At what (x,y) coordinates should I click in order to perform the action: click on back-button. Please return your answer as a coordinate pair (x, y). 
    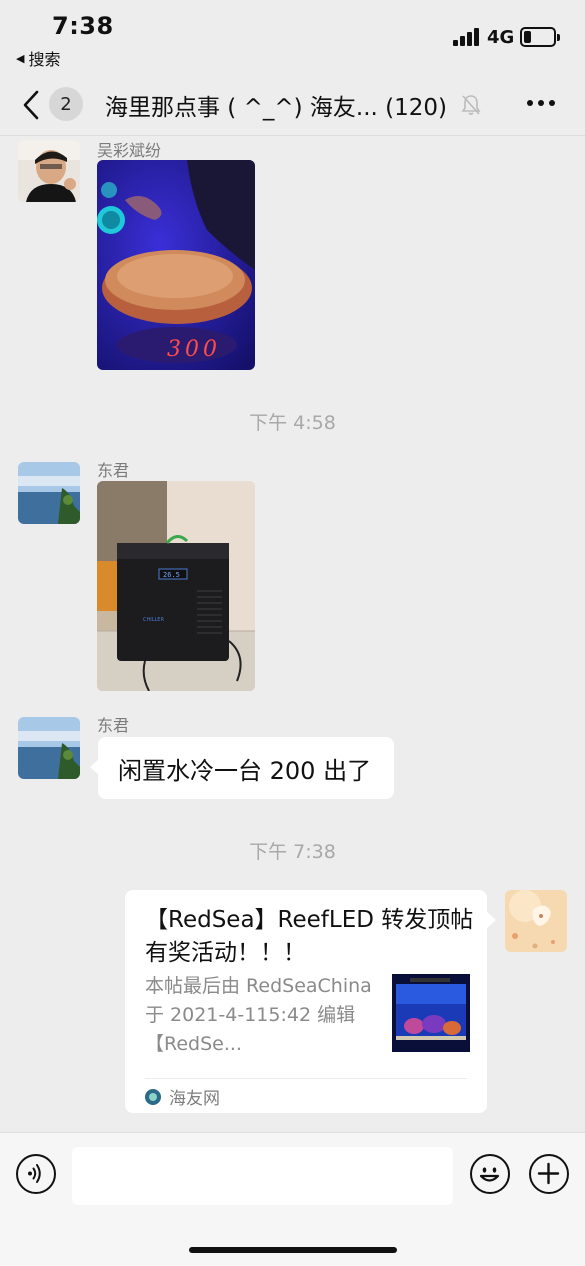
    Looking at the image, I should click on (33, 105).